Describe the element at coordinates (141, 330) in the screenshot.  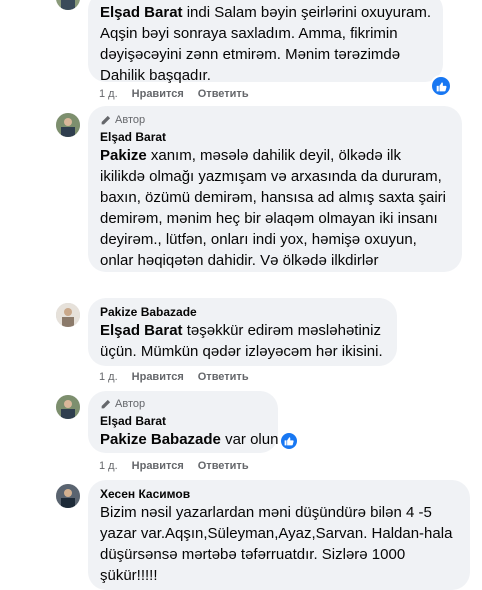
I see `mention-link: Elşad Barat` at that location.